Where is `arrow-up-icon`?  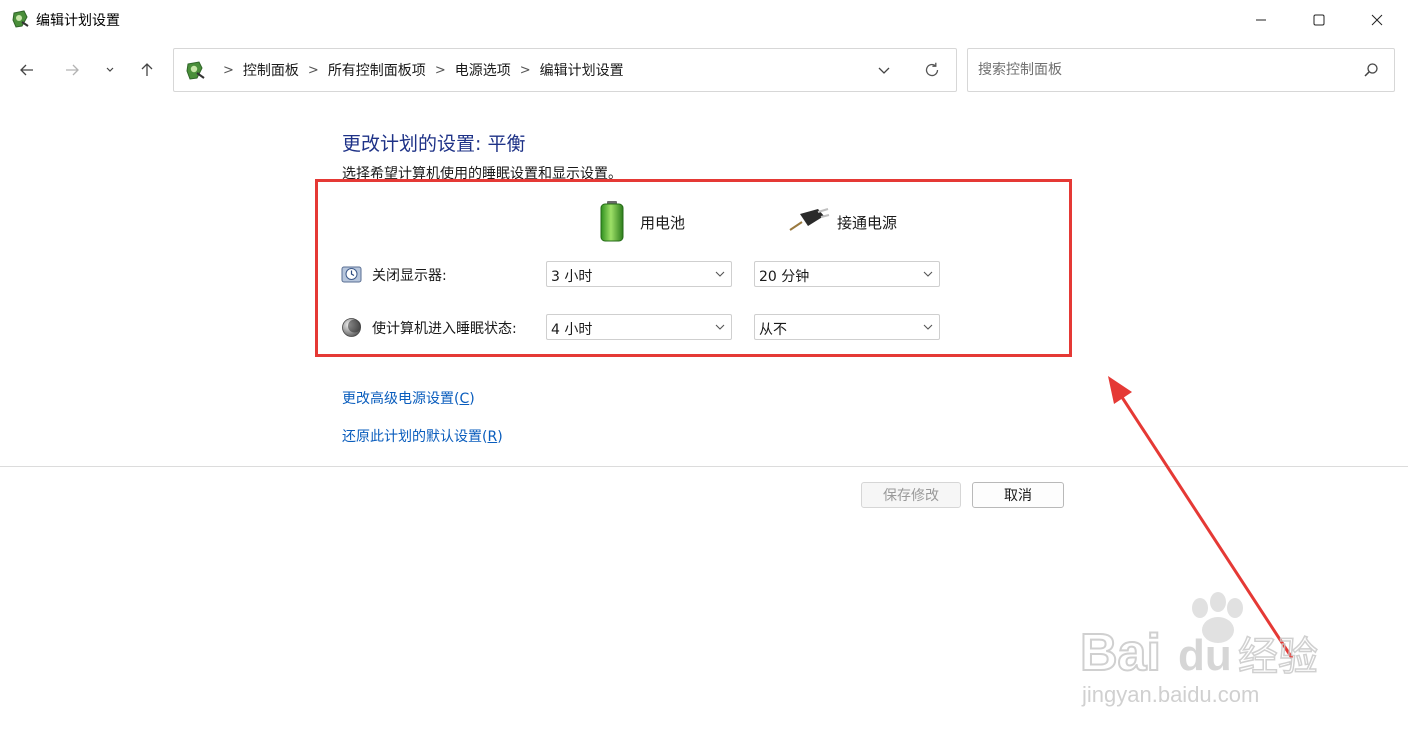
arrow-up-icon is located at coordinates (147, 69).